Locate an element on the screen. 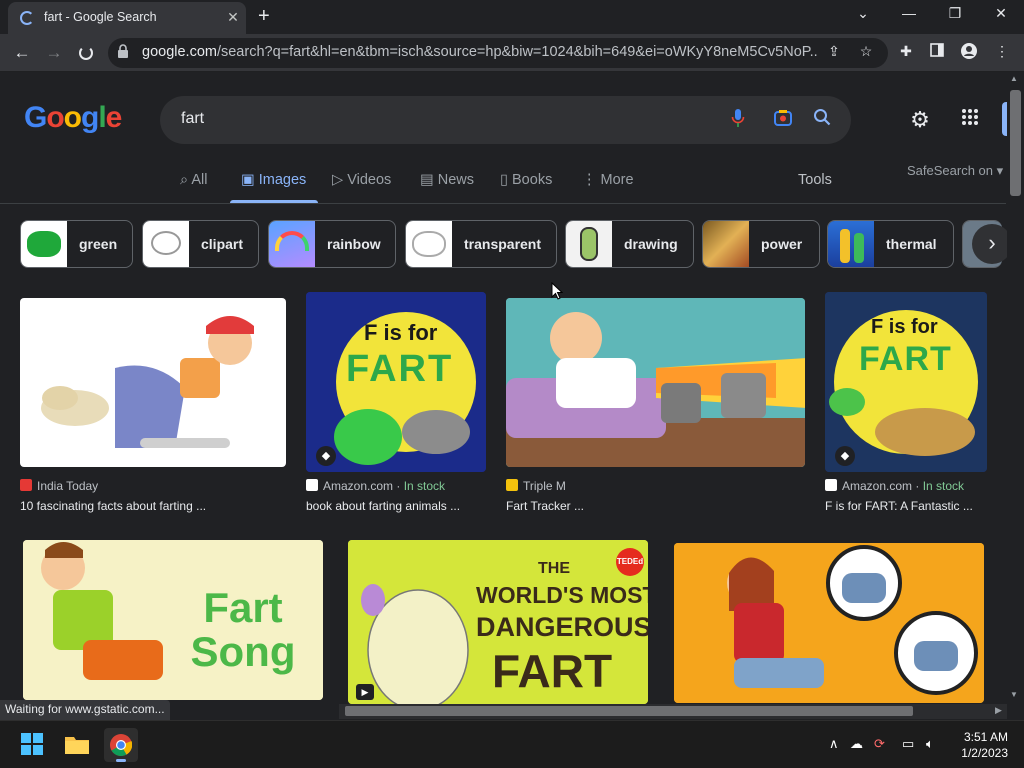 The image size is (1024, 768). result-source: India Today is located at coordinates (59, 486).